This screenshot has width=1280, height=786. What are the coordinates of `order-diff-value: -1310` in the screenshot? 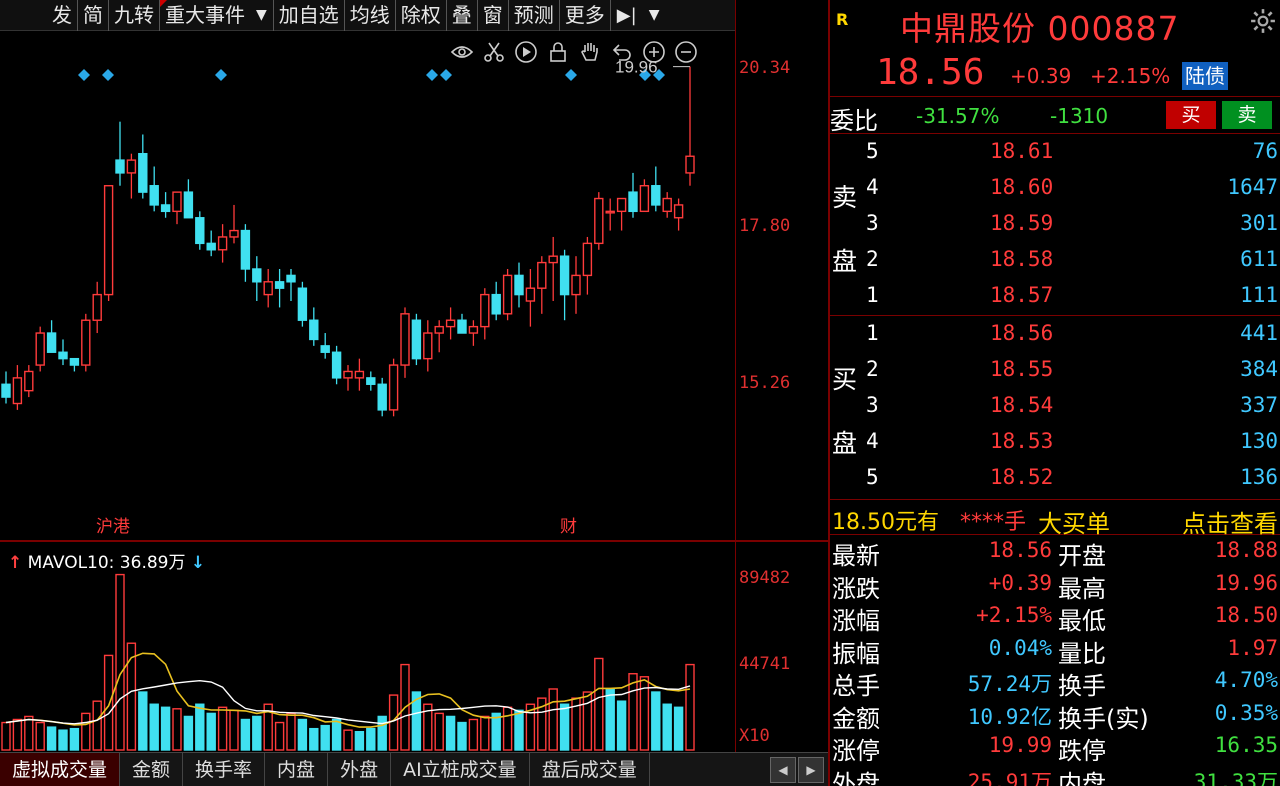 It's located at (1079, 116).